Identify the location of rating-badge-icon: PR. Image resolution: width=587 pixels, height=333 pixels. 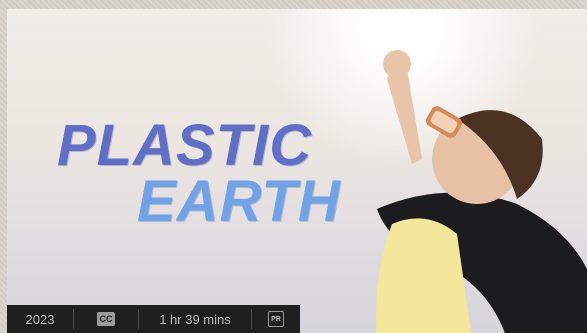
(276, 319).